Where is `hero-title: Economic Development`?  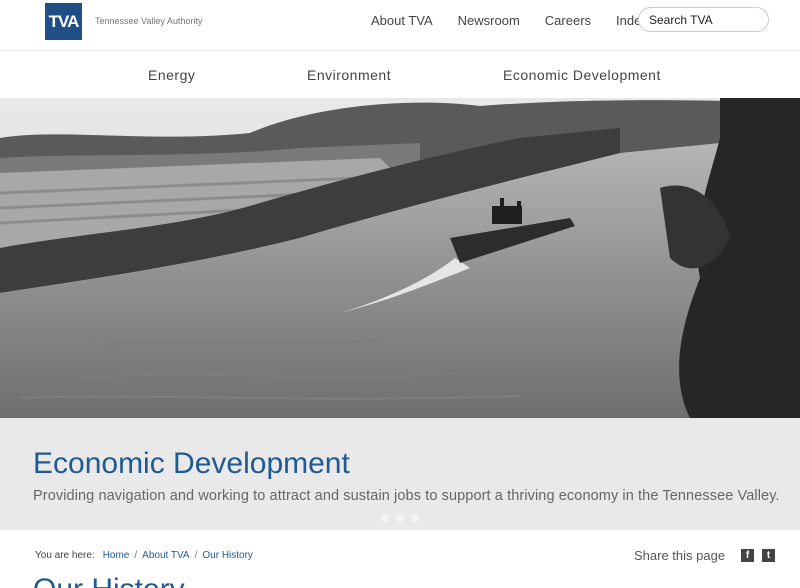
hero-title: Economic Development is located at coordinates (191, 464).